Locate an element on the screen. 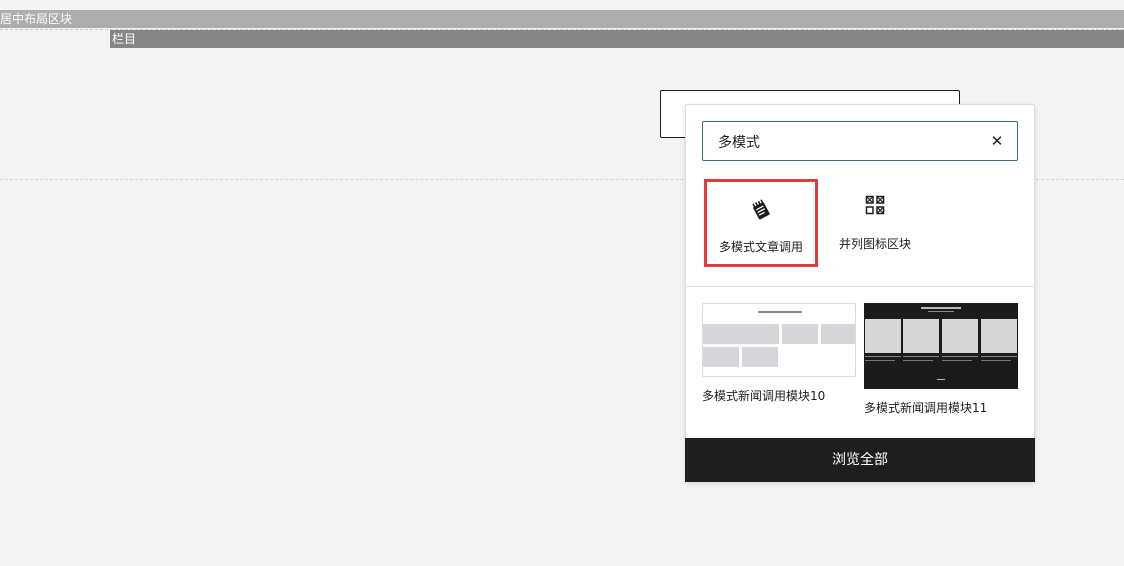 The height and width of the screenshot is (566, 1124). pattern-label: 多模式新闻调用模块10 is located at coordinates (764, 396).